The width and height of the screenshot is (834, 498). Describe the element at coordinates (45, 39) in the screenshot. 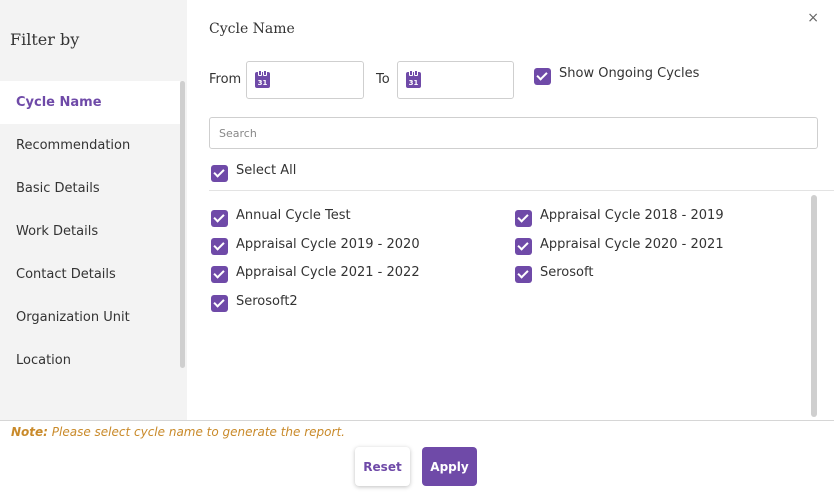

I see `sidebar-title: Filter by` at that location.